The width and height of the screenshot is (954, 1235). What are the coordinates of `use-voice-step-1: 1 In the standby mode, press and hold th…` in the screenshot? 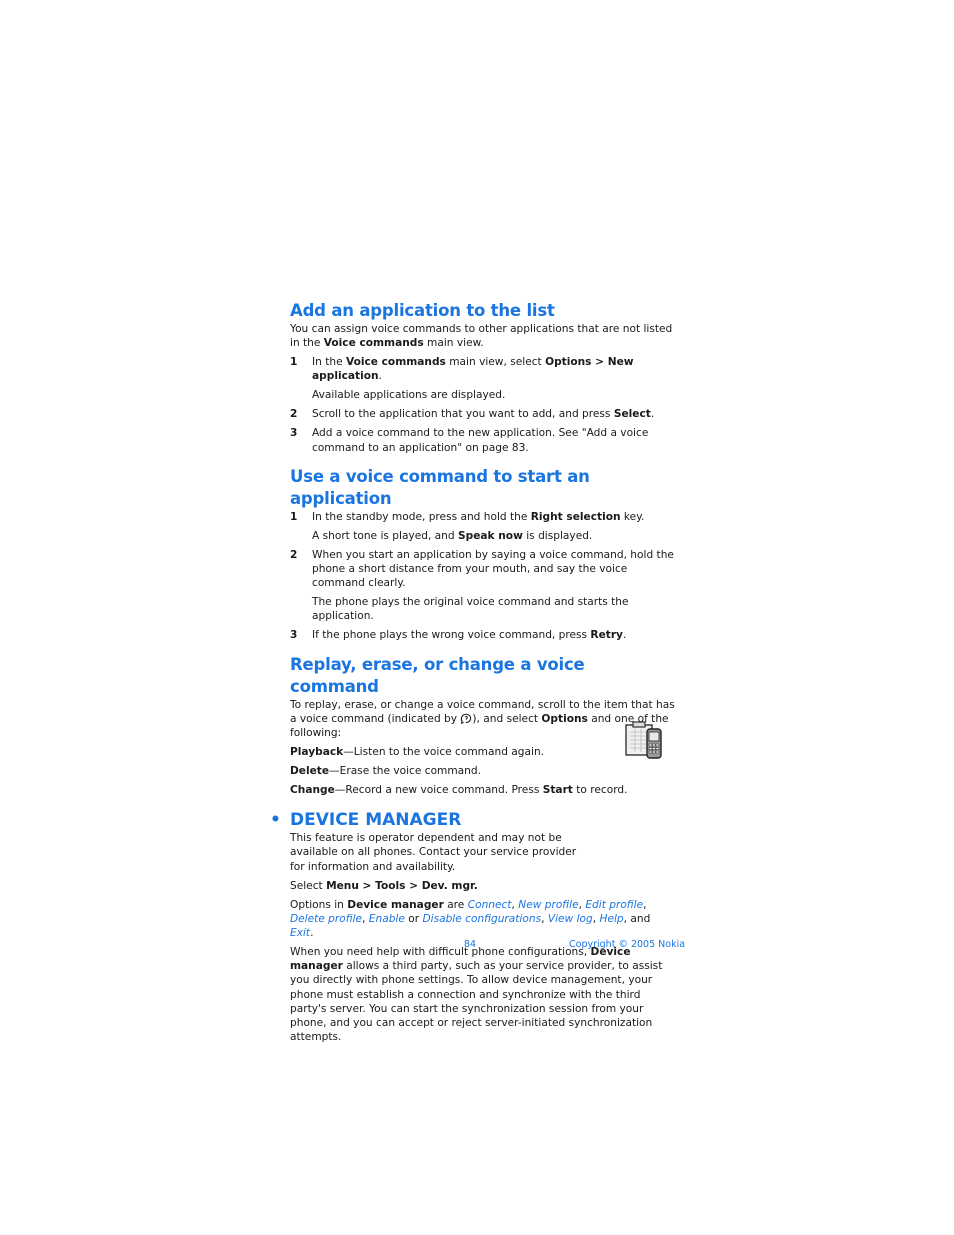 It's located at (467, 516).